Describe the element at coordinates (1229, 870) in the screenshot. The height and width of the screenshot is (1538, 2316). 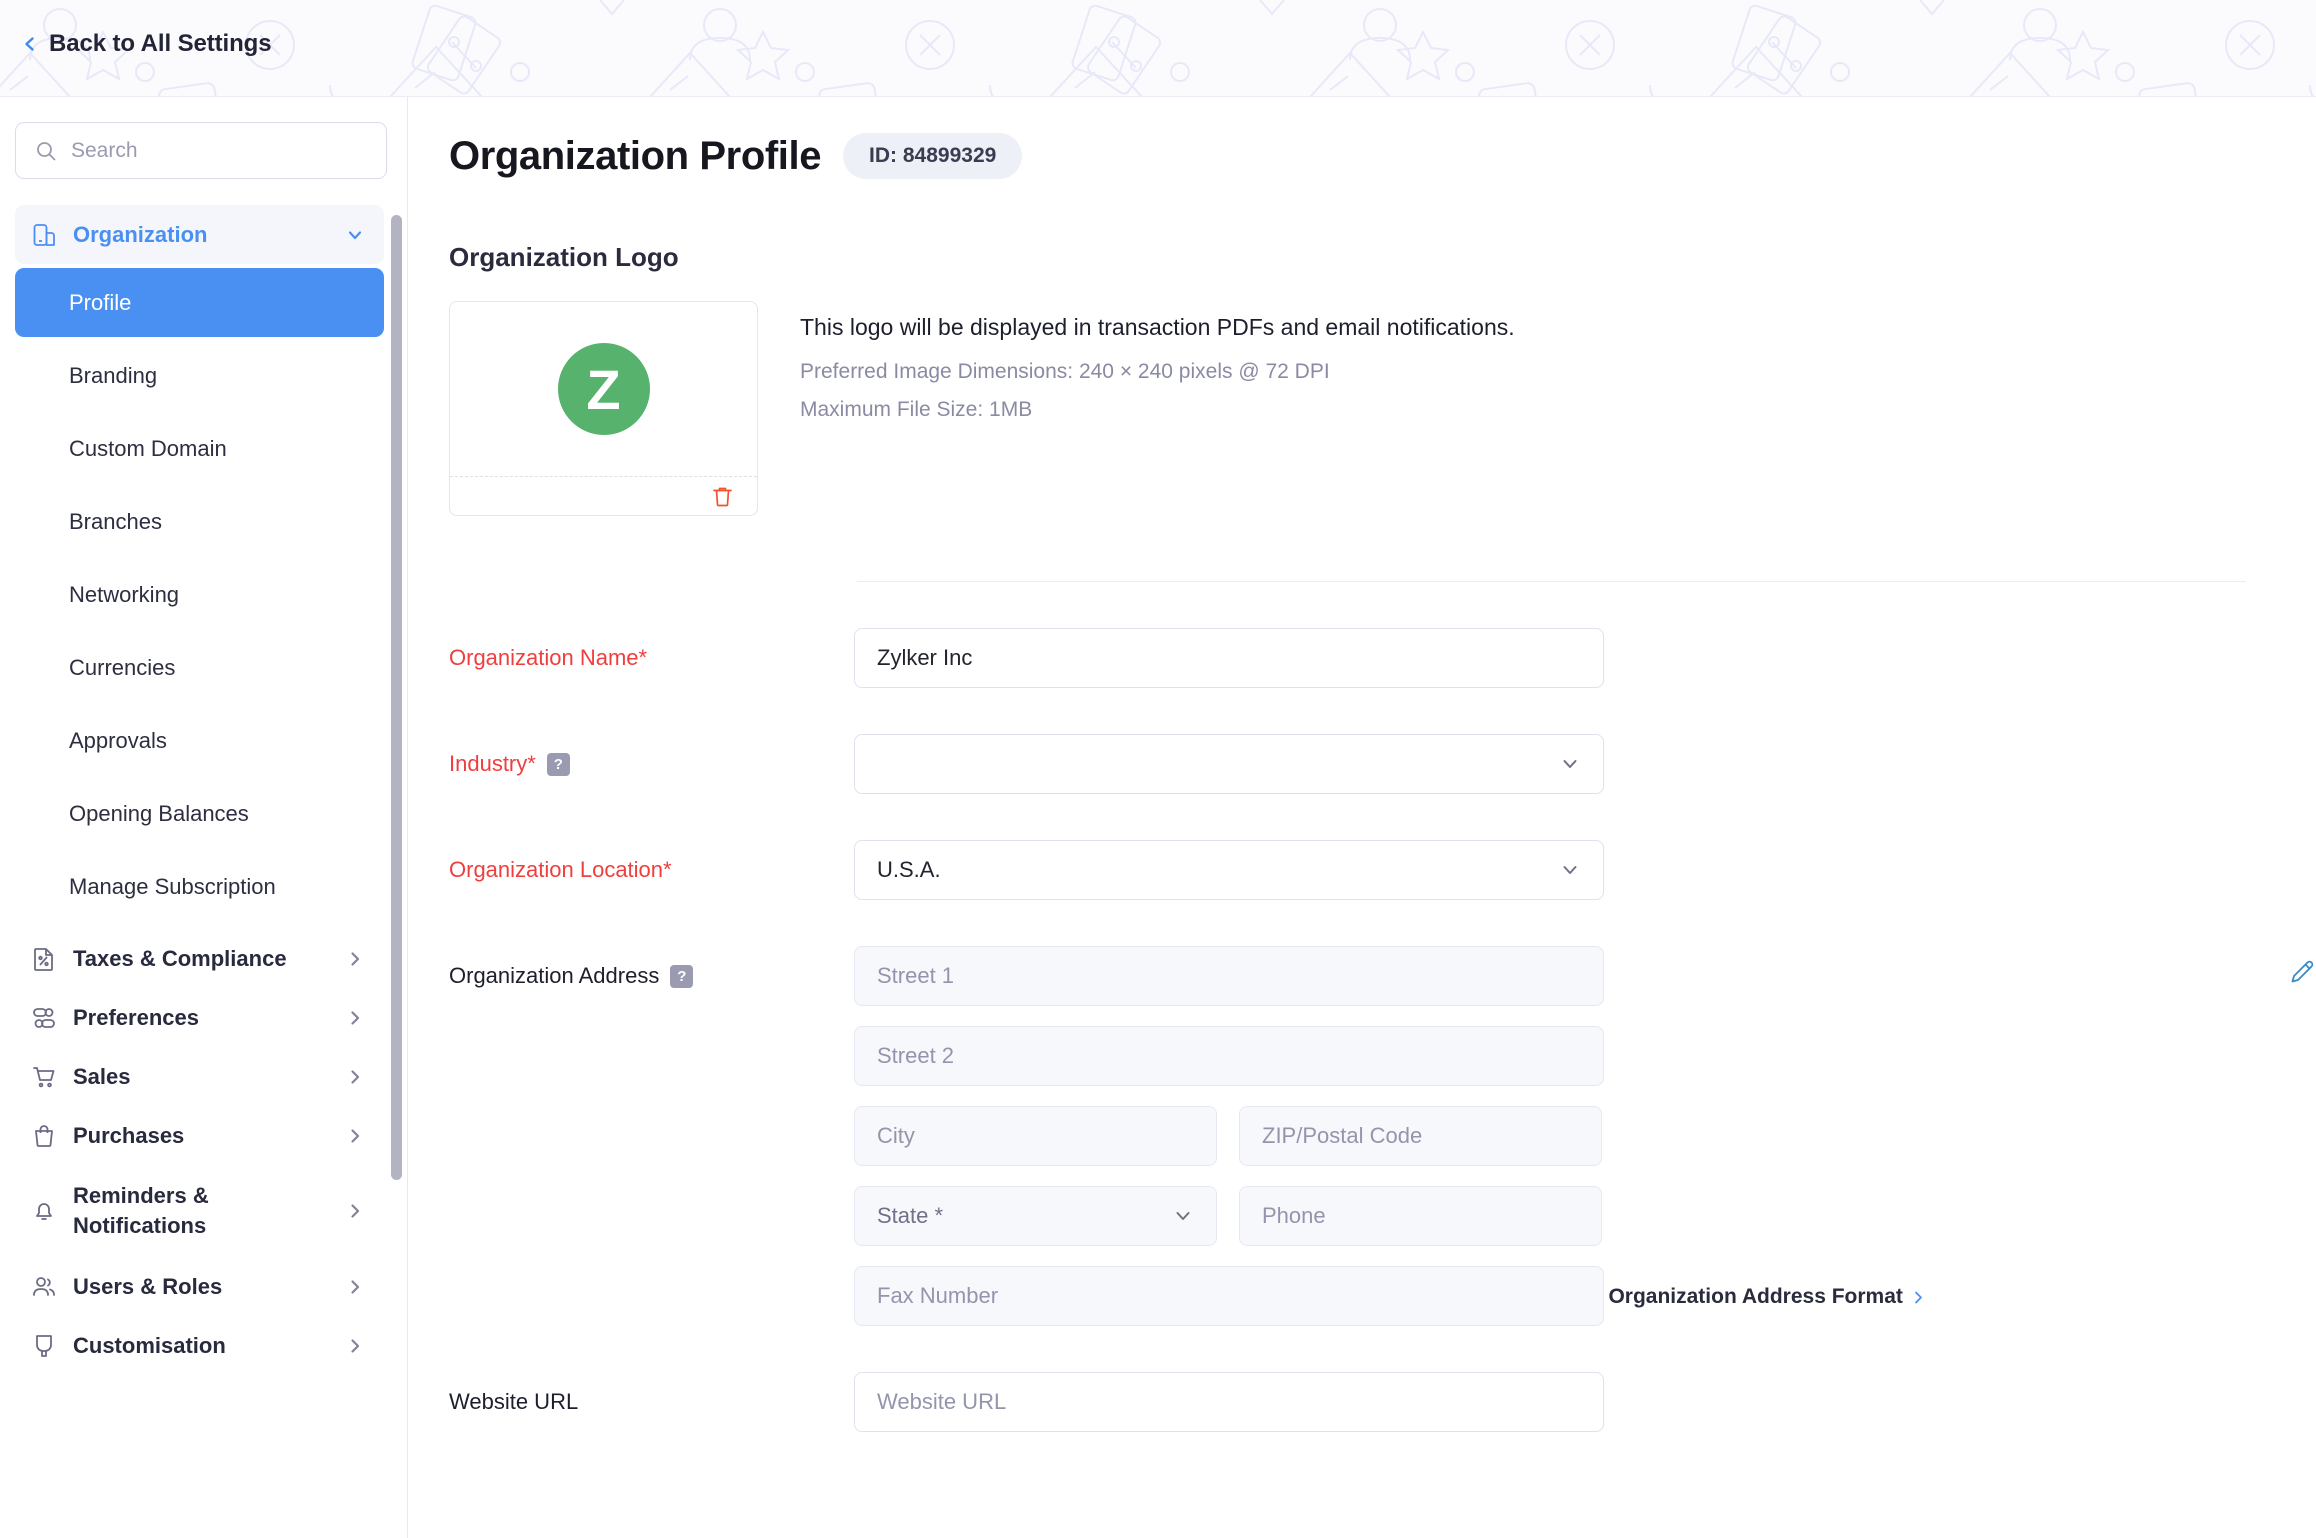
I see `organization-location-select: U.S.A.` at that location.